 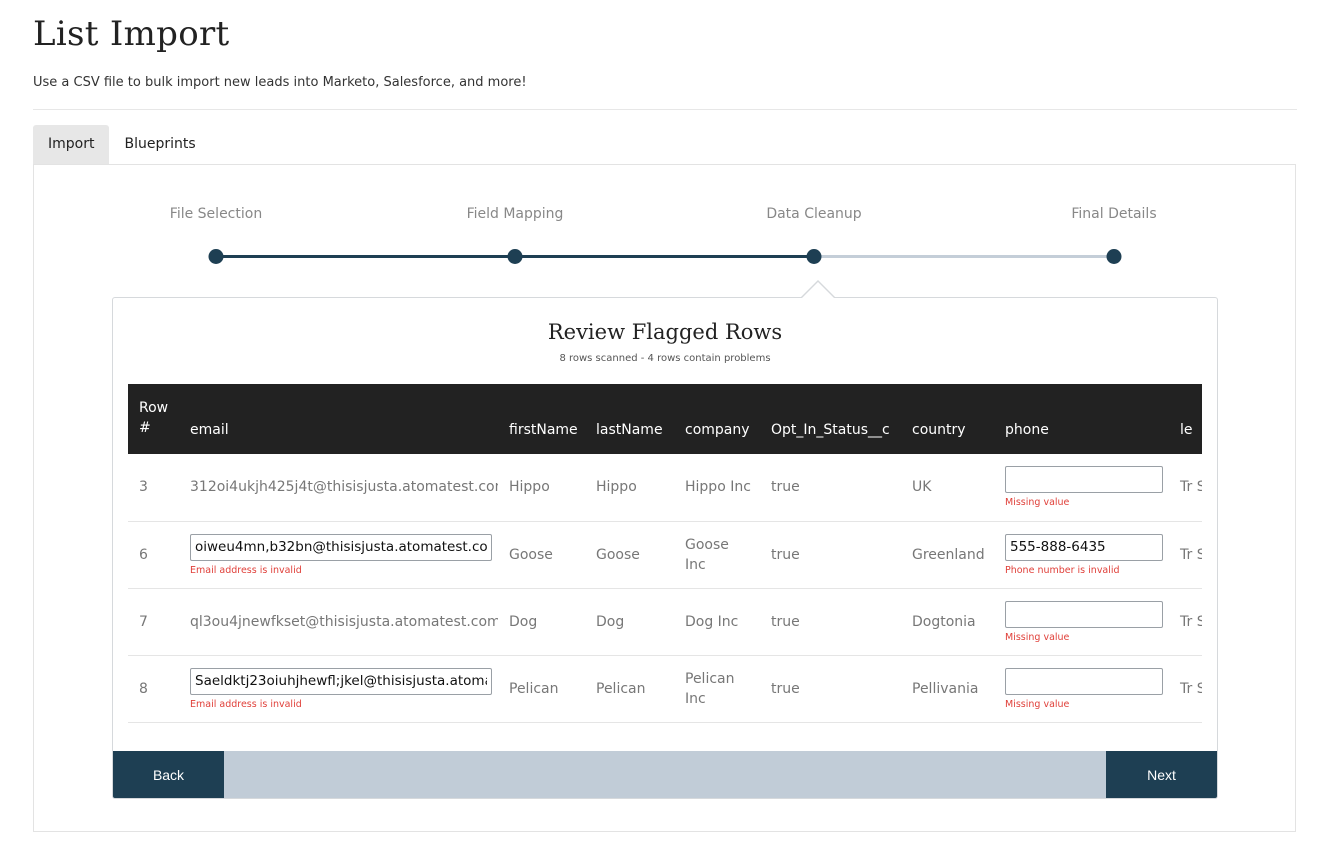 I want to click on lastname-cell: Hippo, so click(x=629, y=488).